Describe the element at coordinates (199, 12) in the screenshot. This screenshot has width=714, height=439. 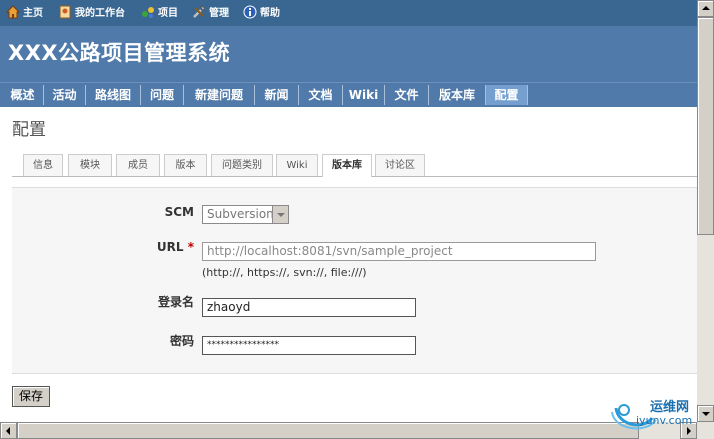
I see `tools-icon` at that location.